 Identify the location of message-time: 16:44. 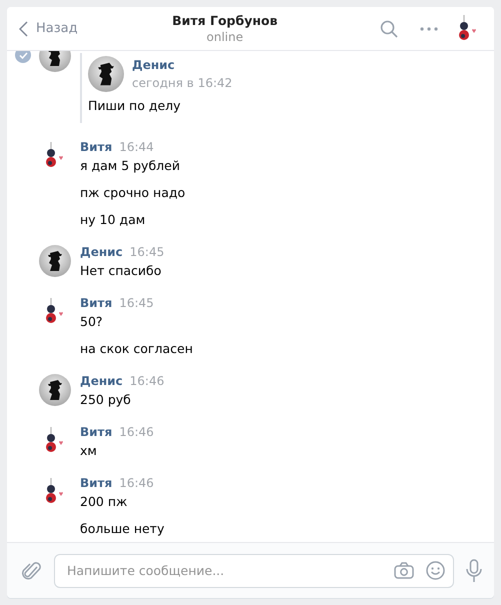
(136, 147).